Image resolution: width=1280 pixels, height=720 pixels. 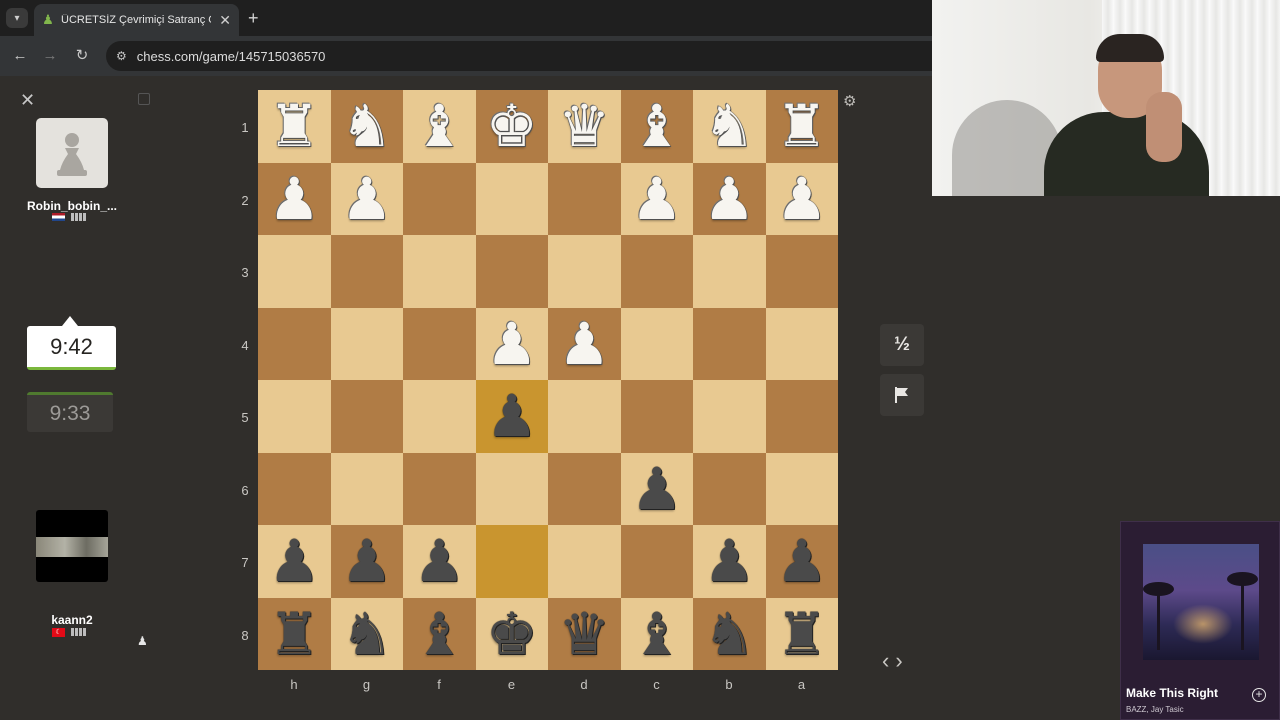 I want to click on square-b1: ♞, so click(x=729, y=126).